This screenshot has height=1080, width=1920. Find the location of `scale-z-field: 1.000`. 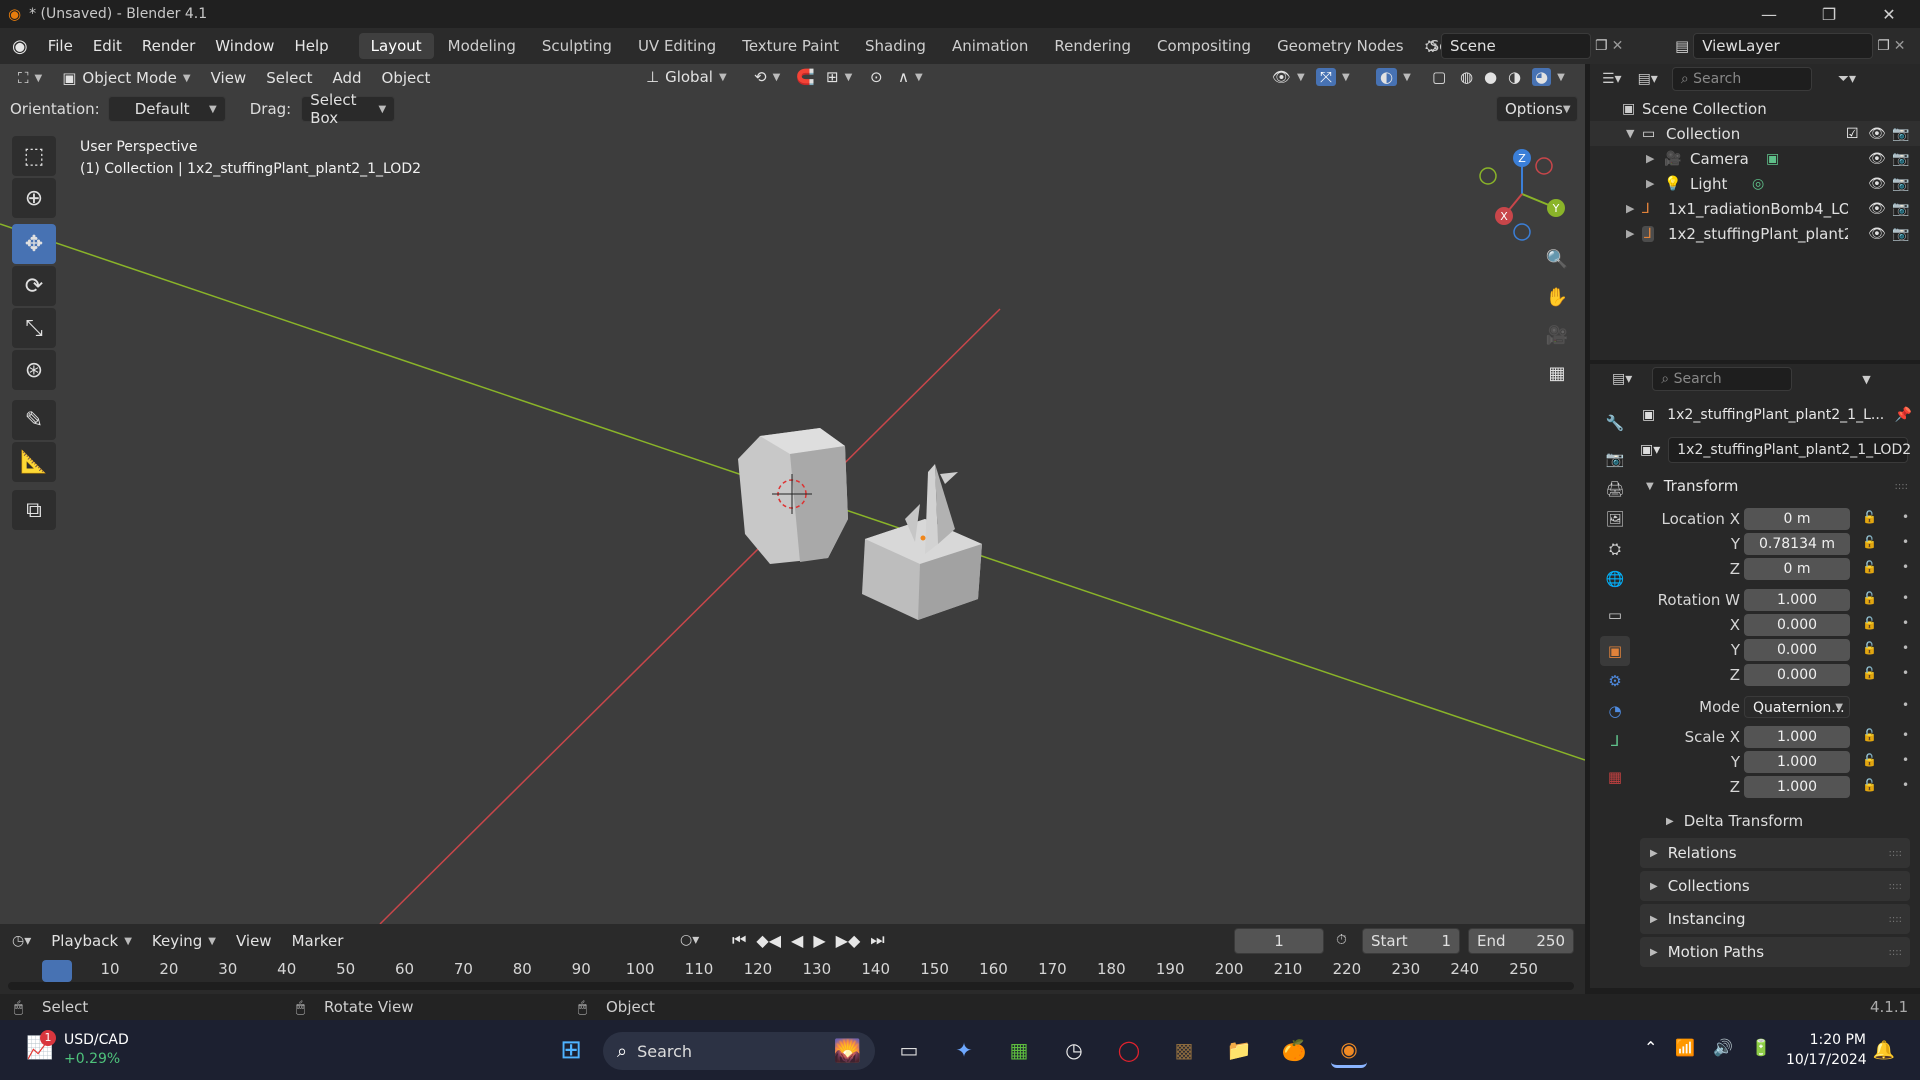

scale-z-field: 1.000 is located at coordinates (1797, 787).